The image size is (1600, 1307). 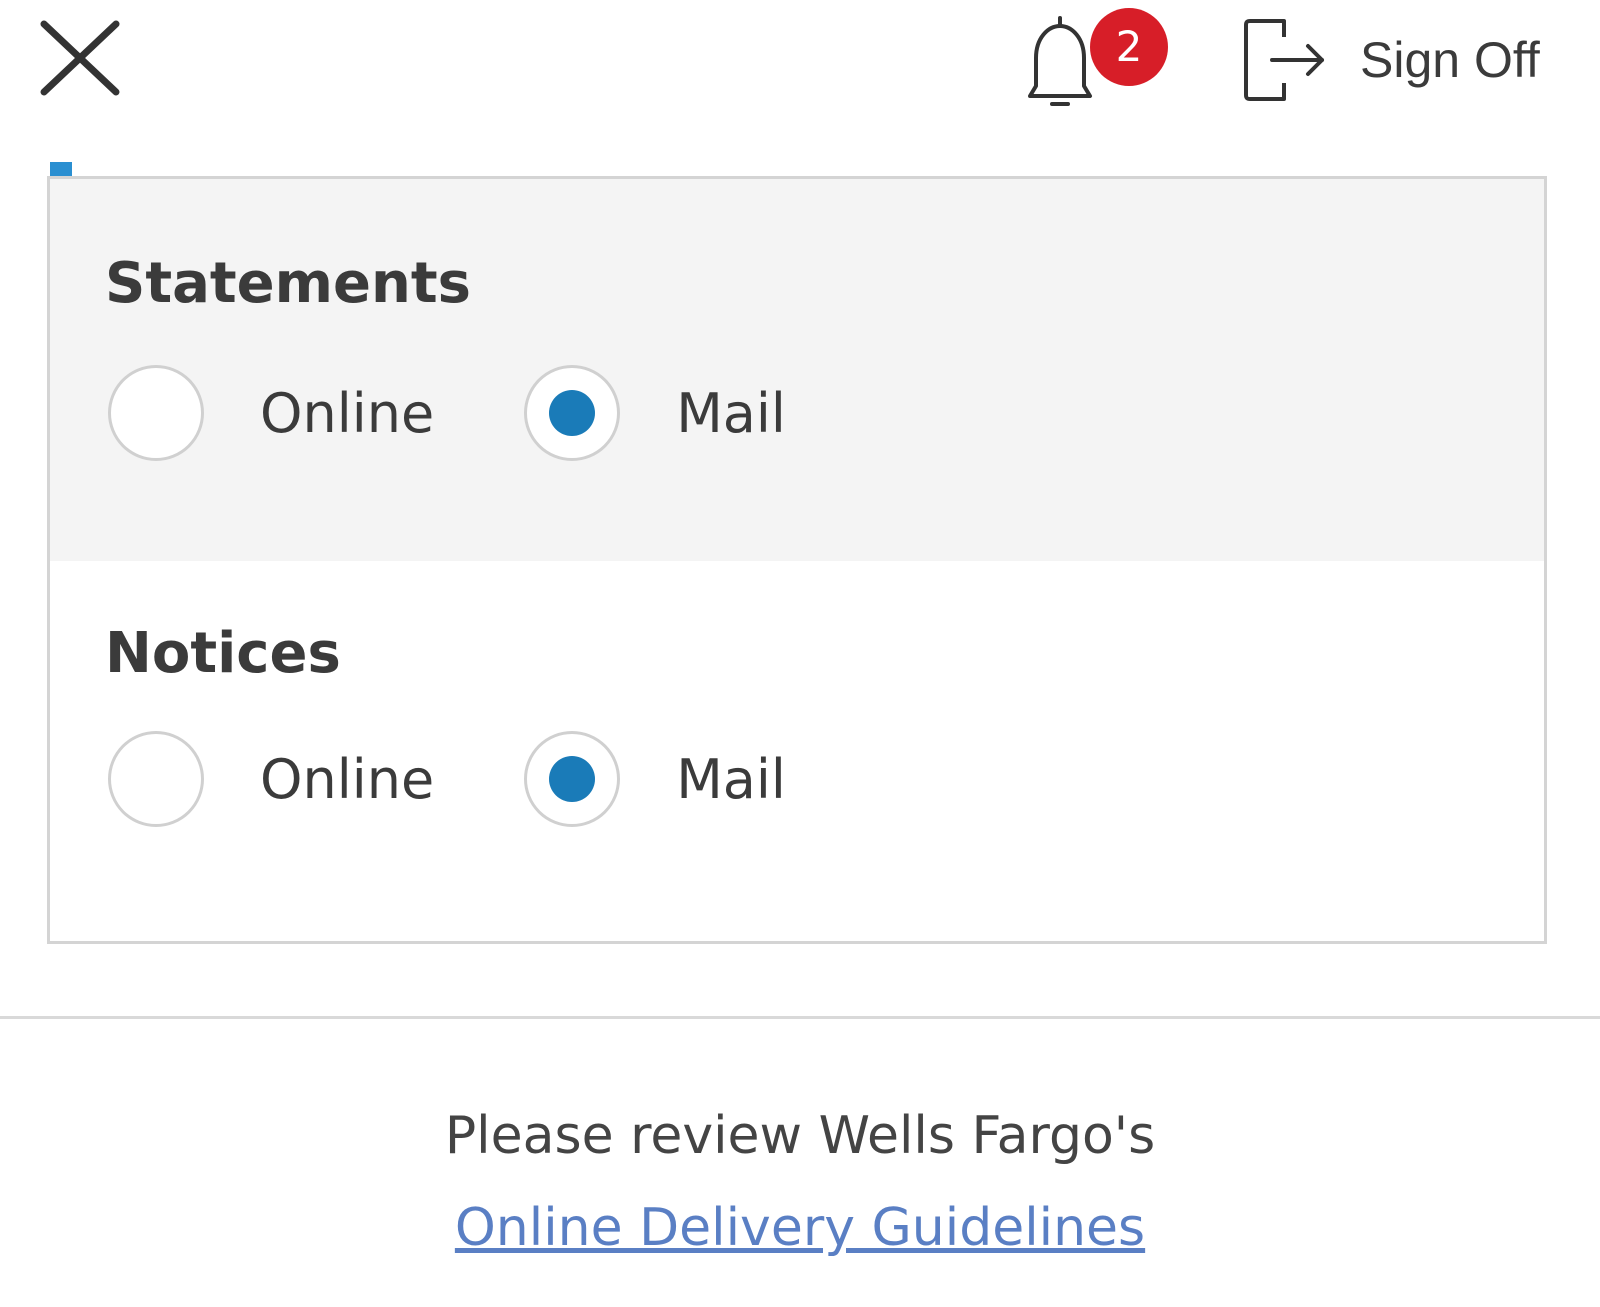 What do you see at coordinates (1284, 60) in the screenshot?
I see `sign-off-icon` at bounding box center [1284, 60].